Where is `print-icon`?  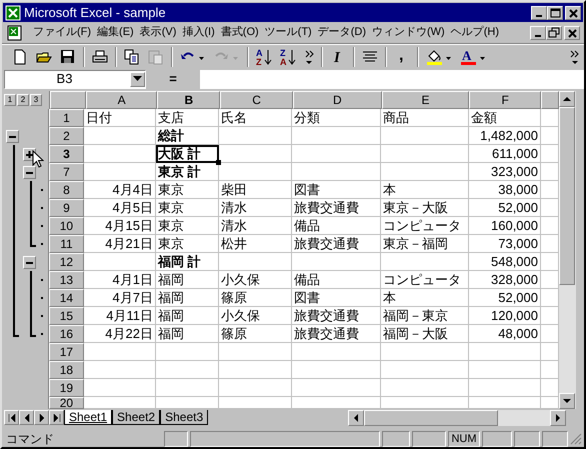 print-icon is located at coordinates (100, 57).